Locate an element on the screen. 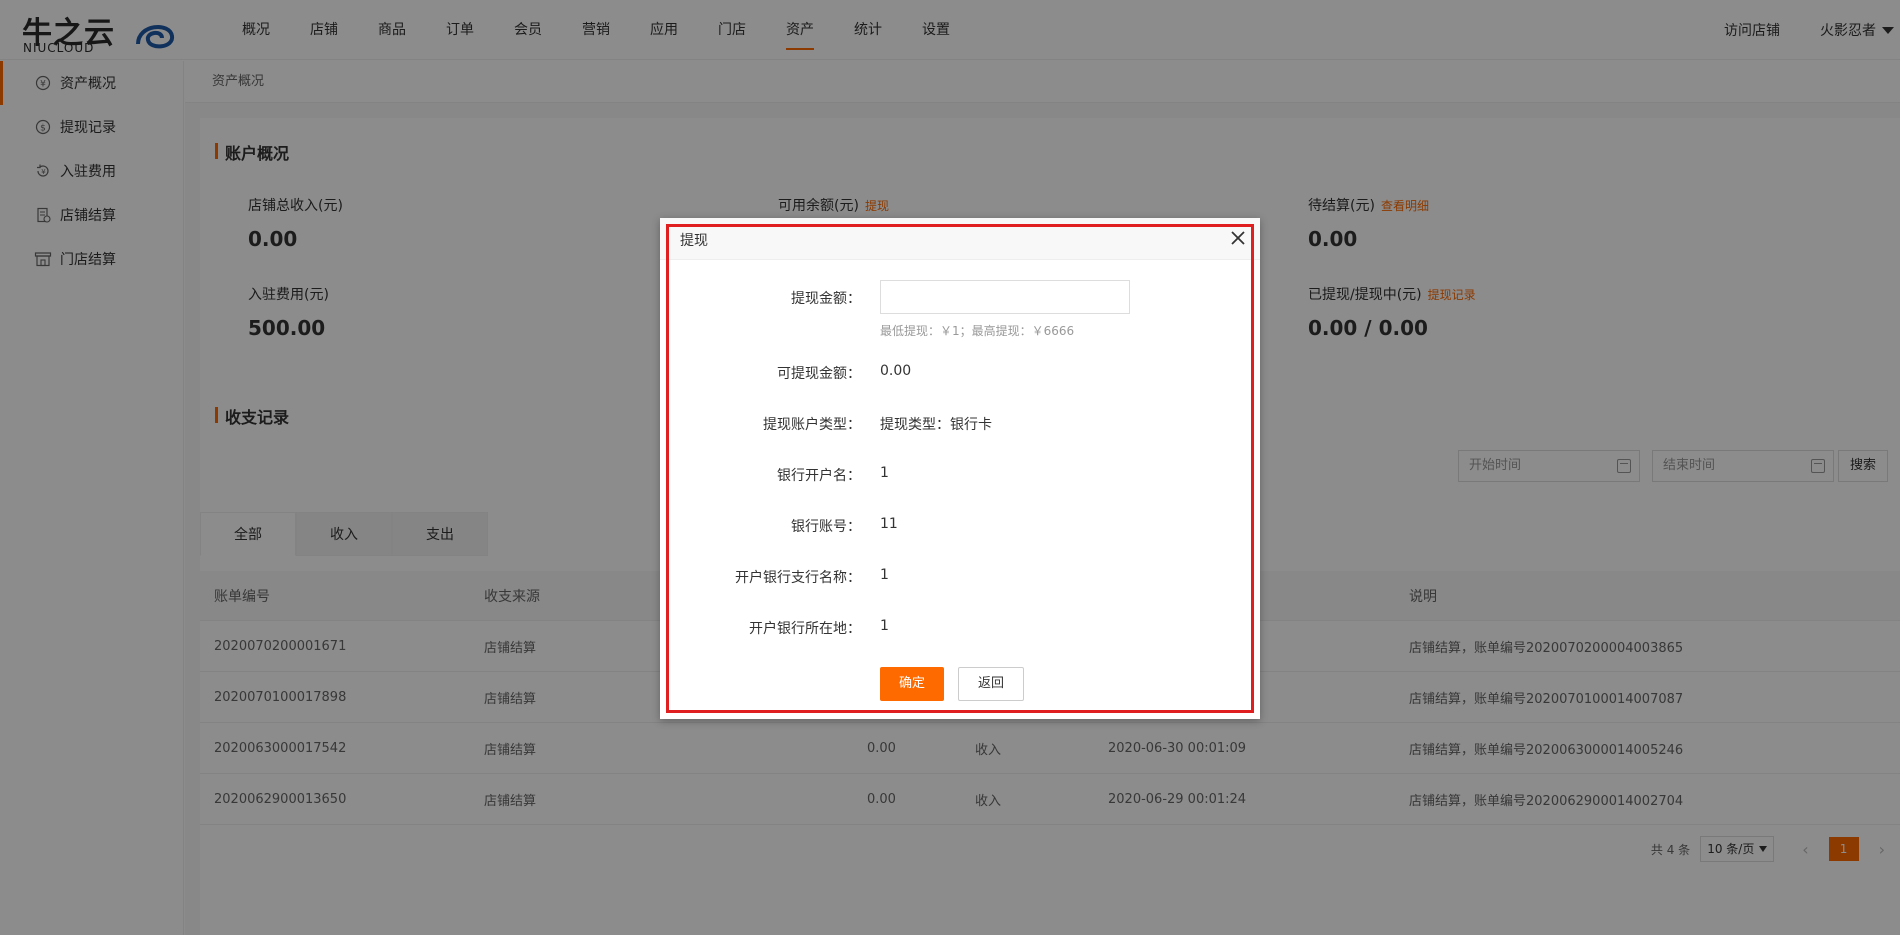 This screenshot has width=1900, height=935. available-value: 0.00 is located at coordinates (896, 371).